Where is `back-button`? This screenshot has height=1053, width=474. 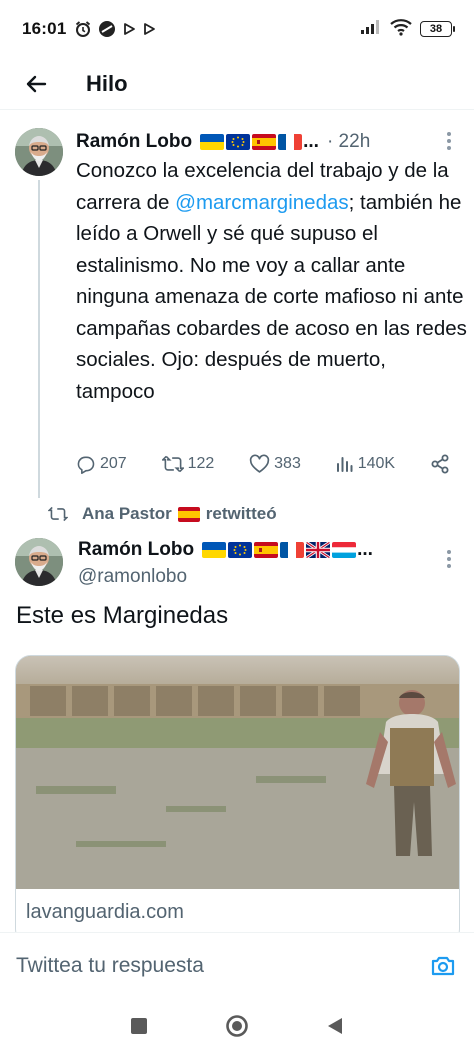 back-button is located at coordinates (36, 84).